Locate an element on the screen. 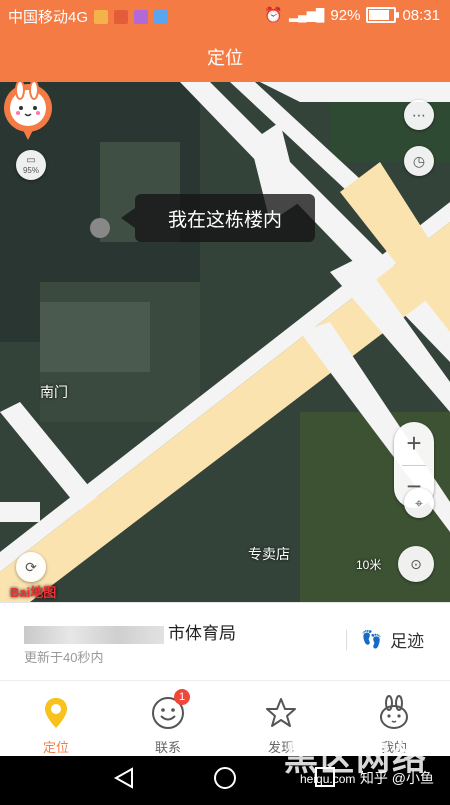 The width and height of the screenshot is (450, 805). footprint-button: 👣 足迹 is located at coordinates (385, 639).